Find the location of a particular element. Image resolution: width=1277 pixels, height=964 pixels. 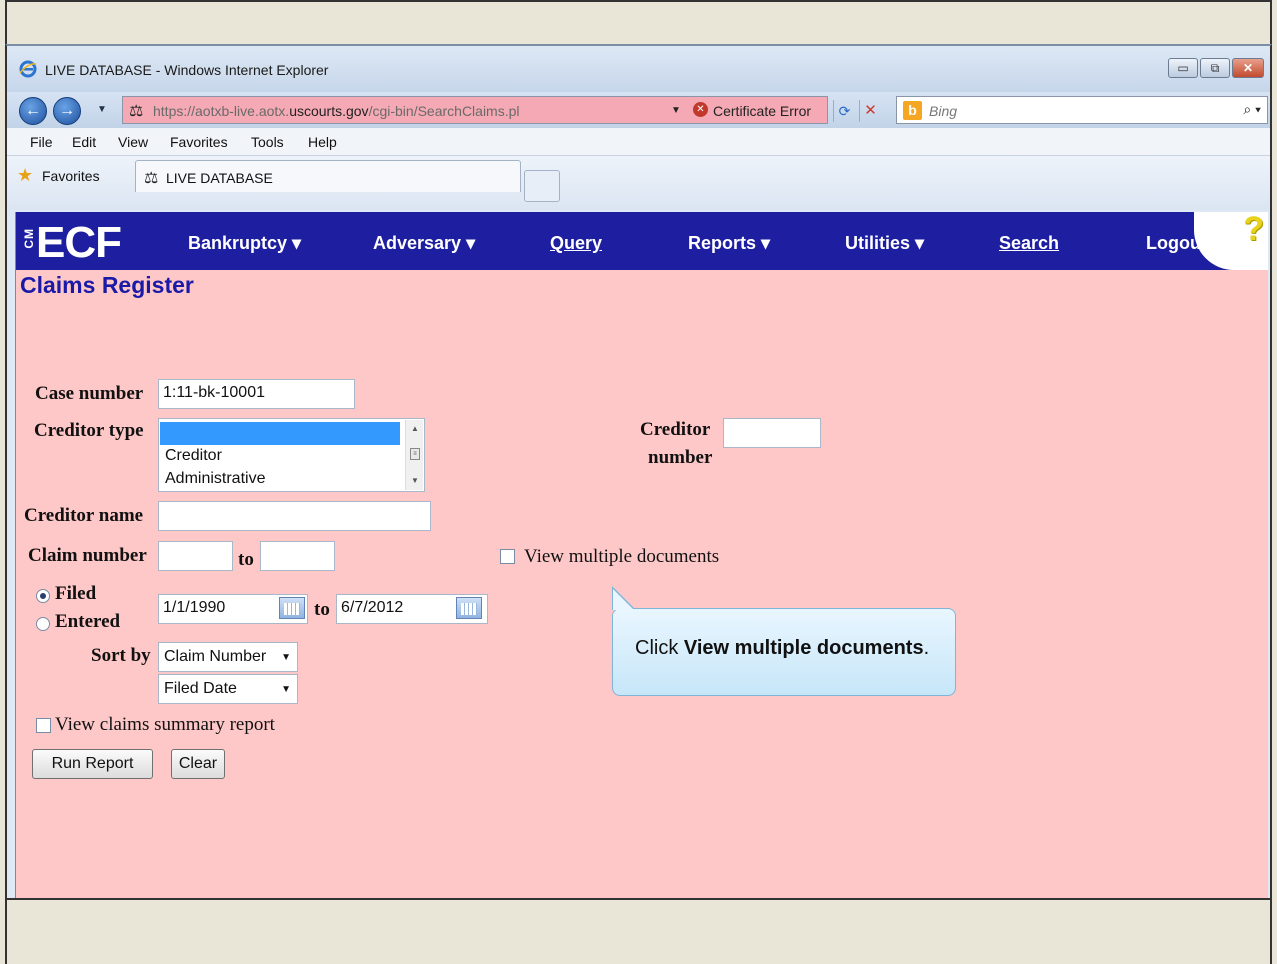

calendar-to-icon is located at coordinates (469, 608).